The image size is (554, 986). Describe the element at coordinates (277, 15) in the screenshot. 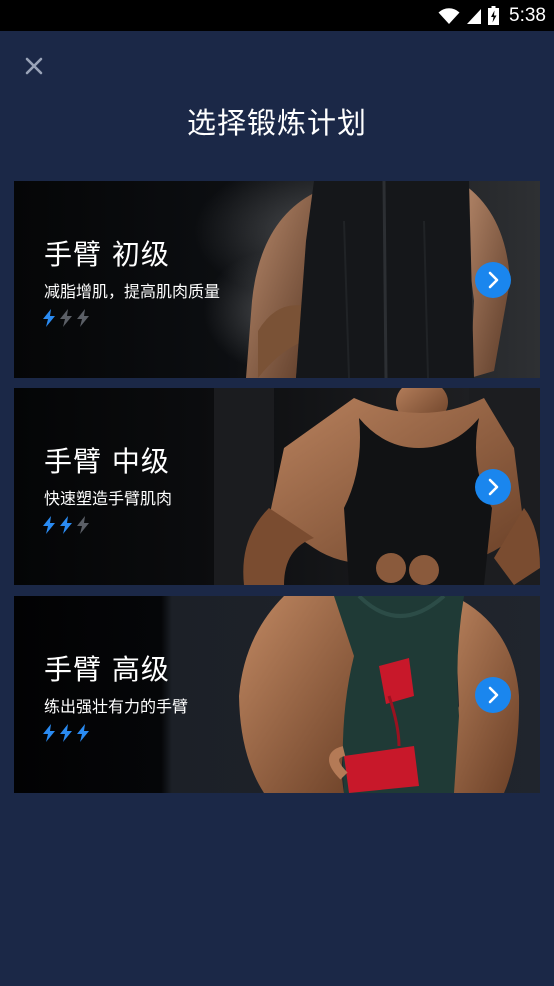

I see `status-bar: 5:38` at that location.